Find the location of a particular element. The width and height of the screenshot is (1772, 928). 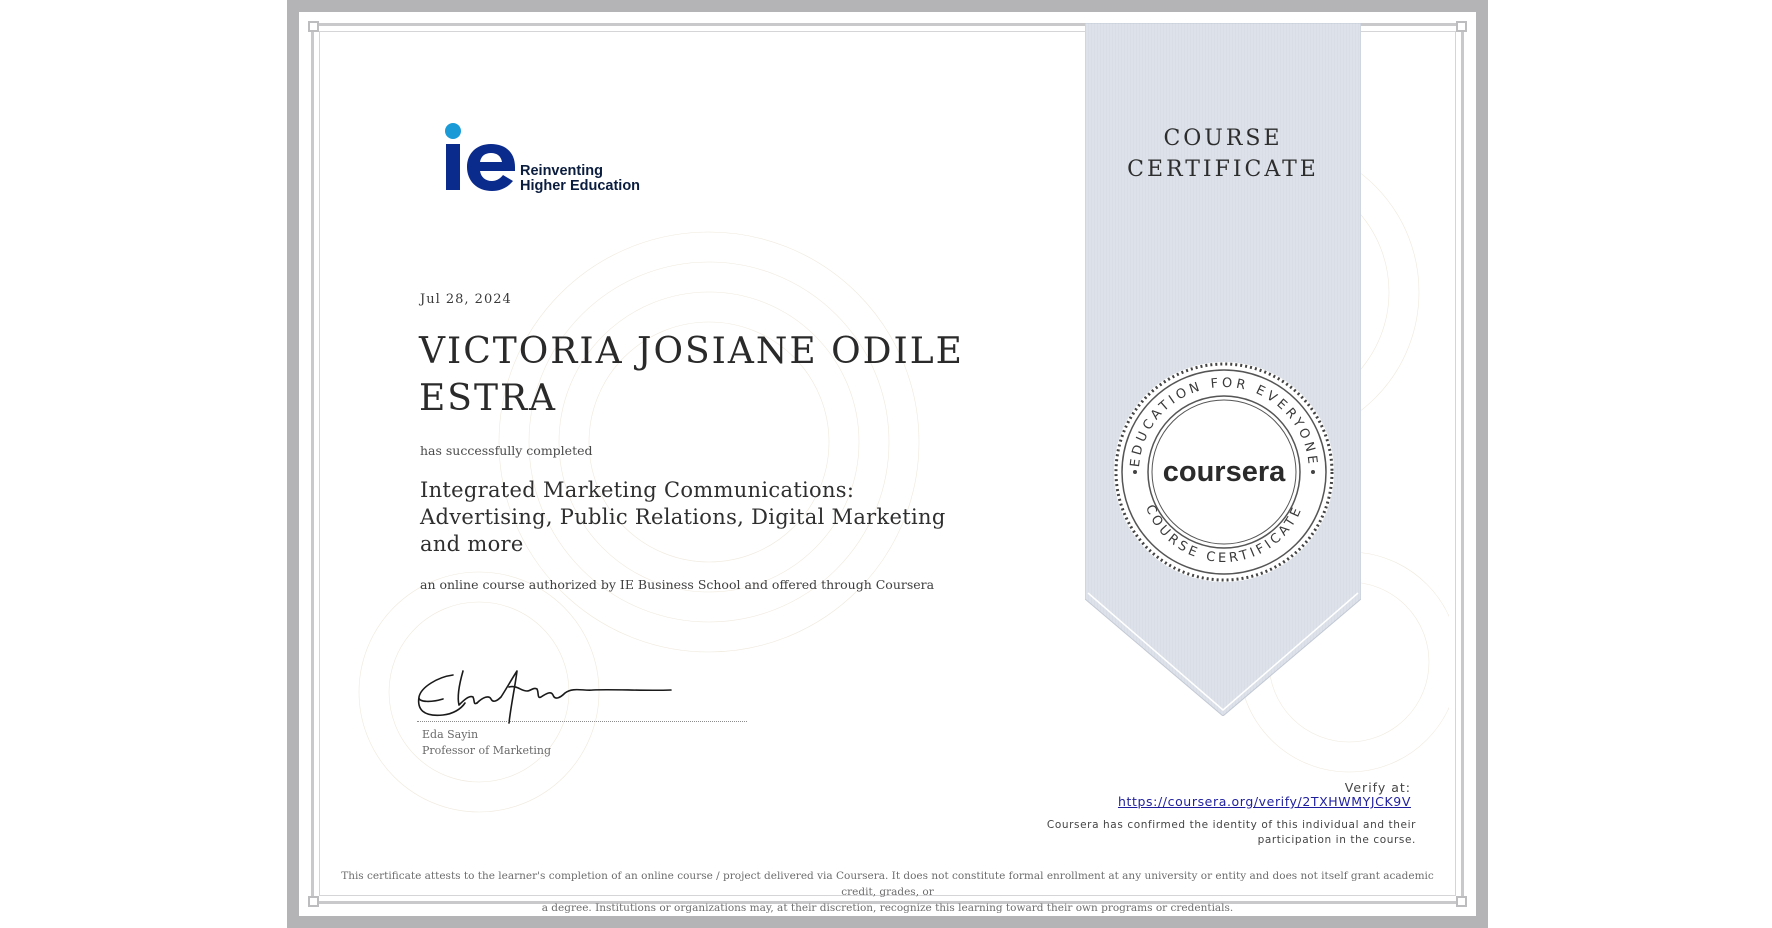

ie-logo: Reinventing Higher Education is located at coordinates (548, 160).